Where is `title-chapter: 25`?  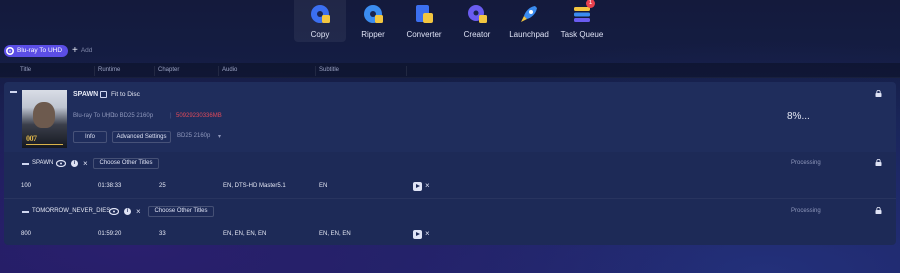
title-chapter: 25 is located at coordinates (162, 186).